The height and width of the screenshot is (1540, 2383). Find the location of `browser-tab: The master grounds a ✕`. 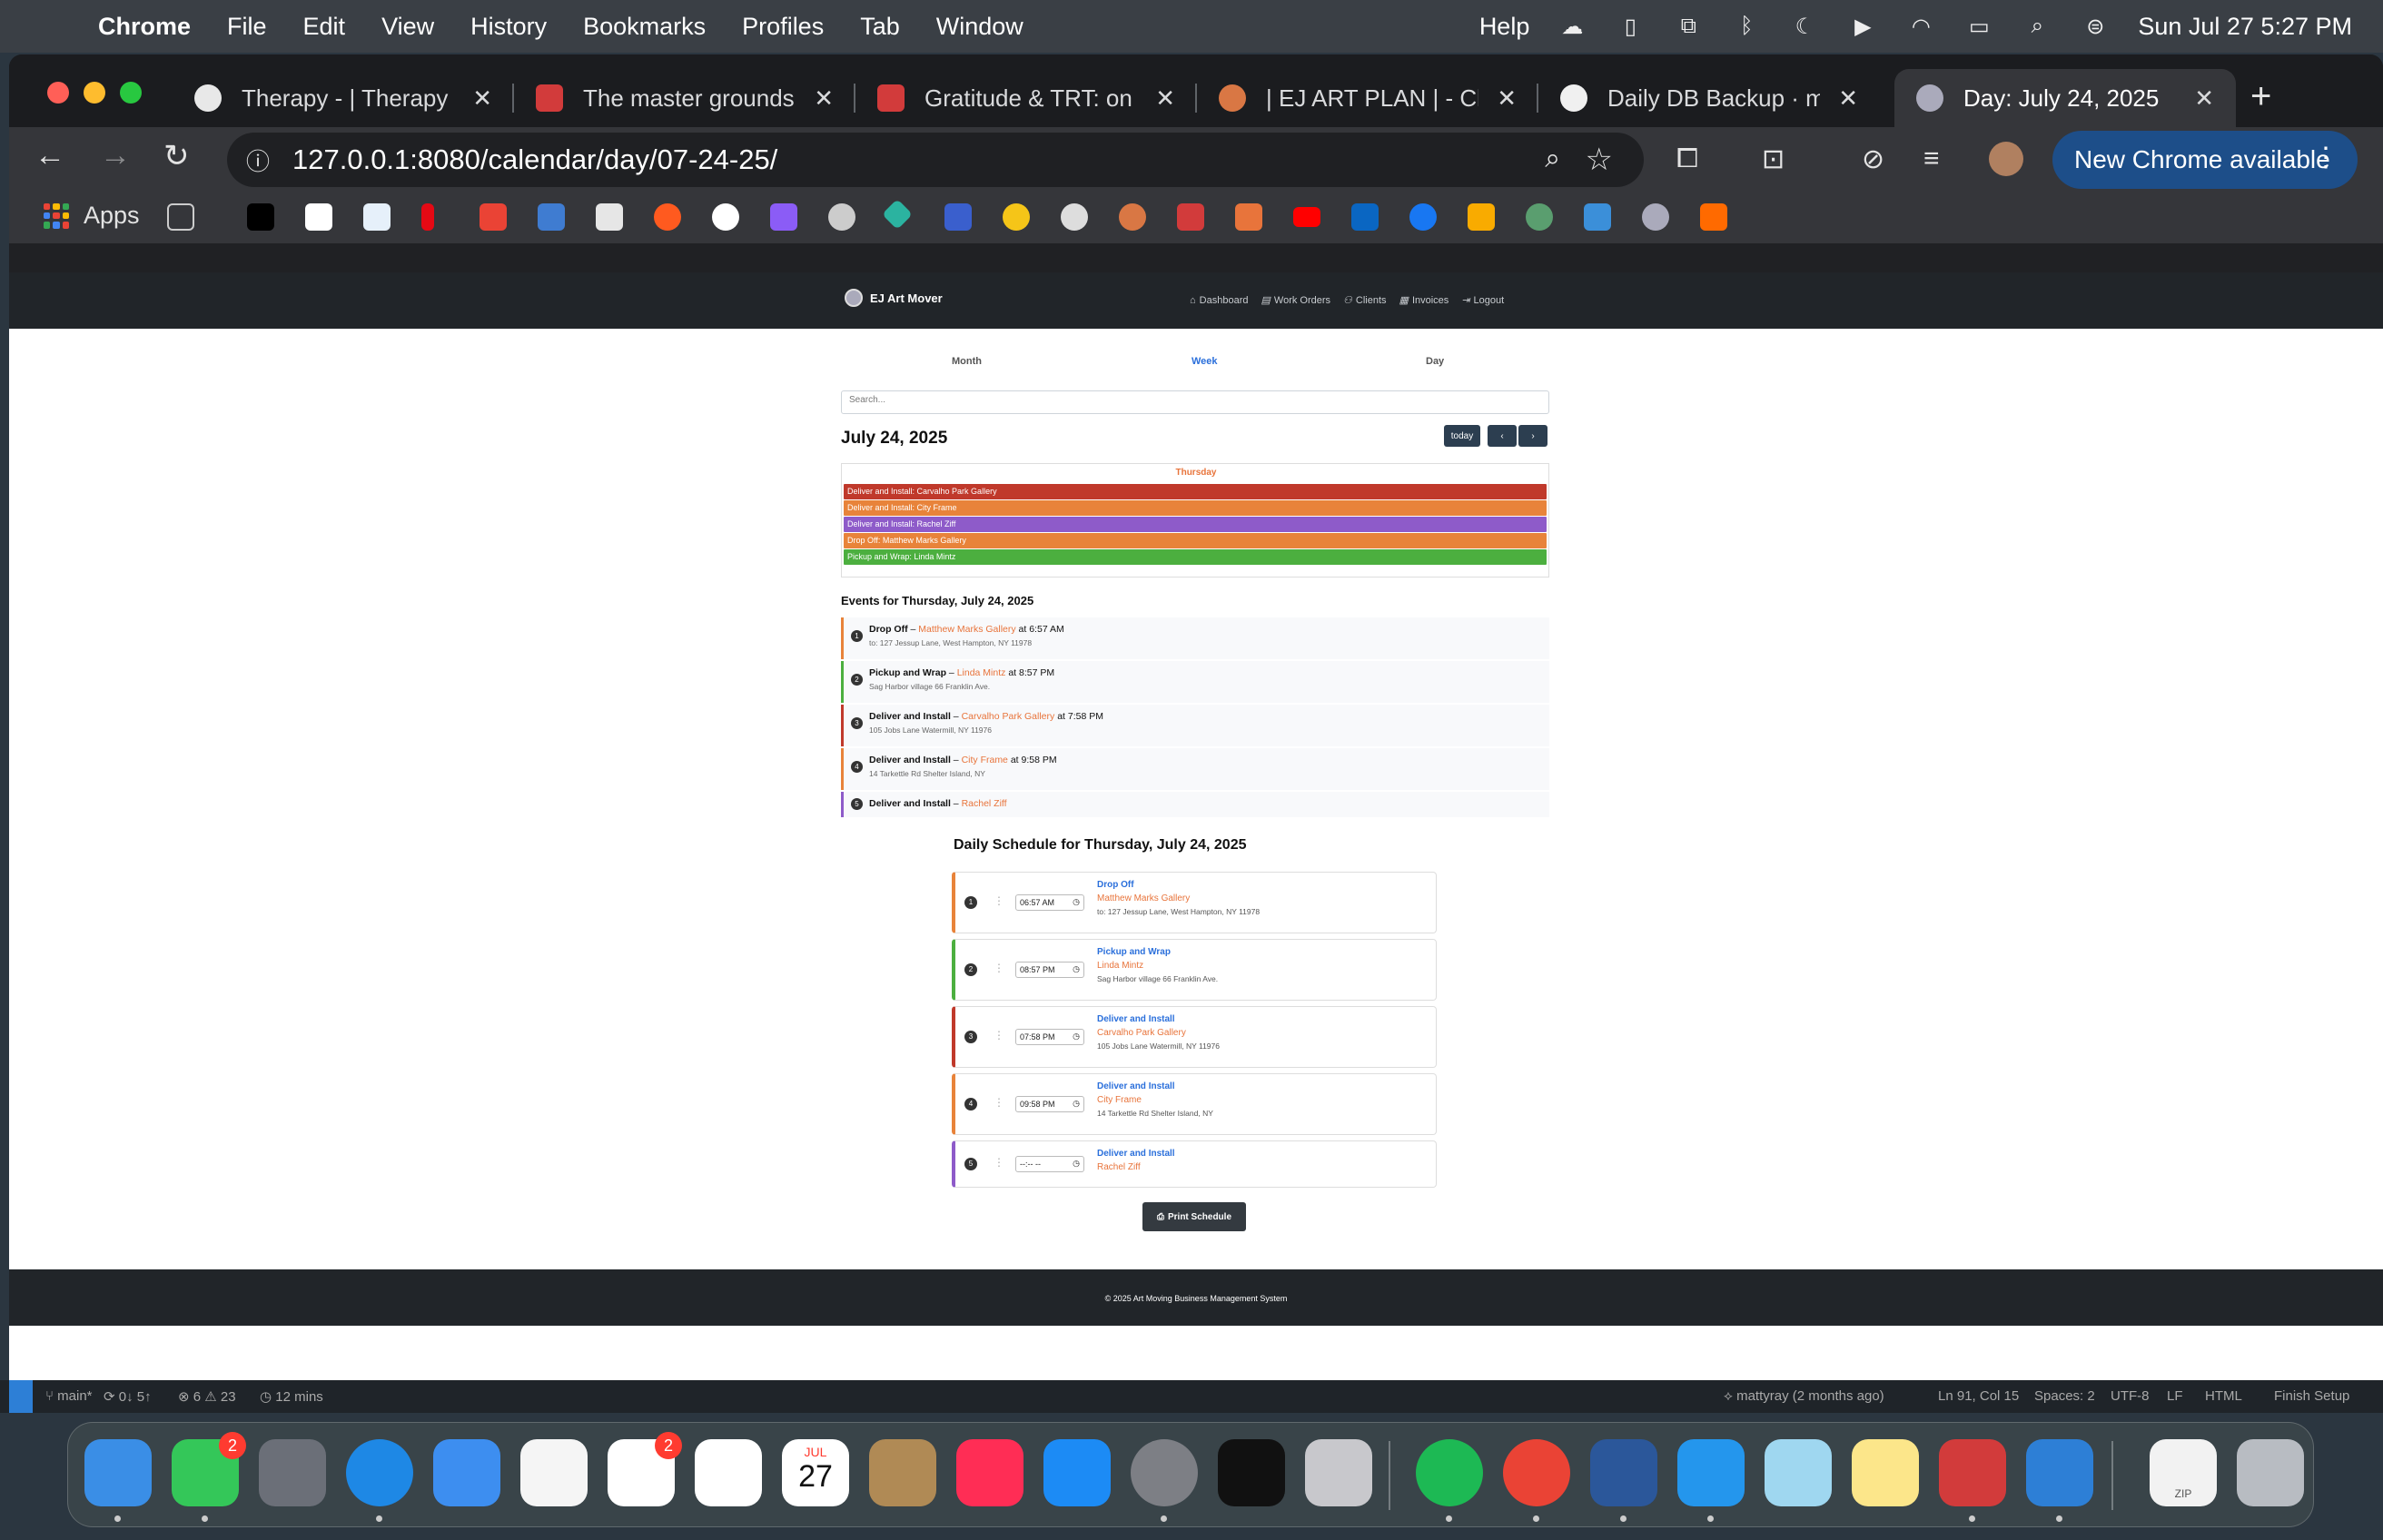

browser-tab: The master grounds a ✕ is located at coordinates (684, 98).